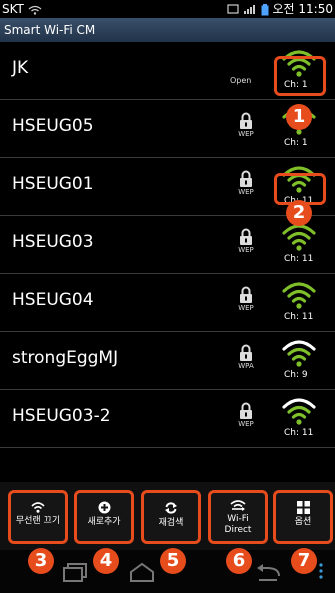 The width and height of the screenshot is (335, 593). I want to click on wifi-direct-label-line1: Wi-Fi, so click(238, 519).